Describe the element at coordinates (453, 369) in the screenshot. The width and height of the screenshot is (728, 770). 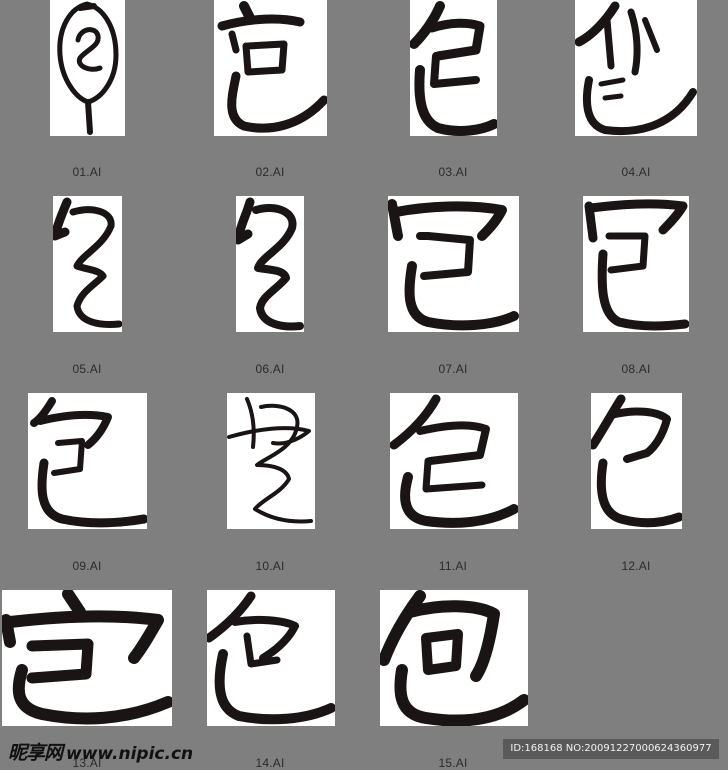
I see `thumbnail-label: 07.AI` at that location.